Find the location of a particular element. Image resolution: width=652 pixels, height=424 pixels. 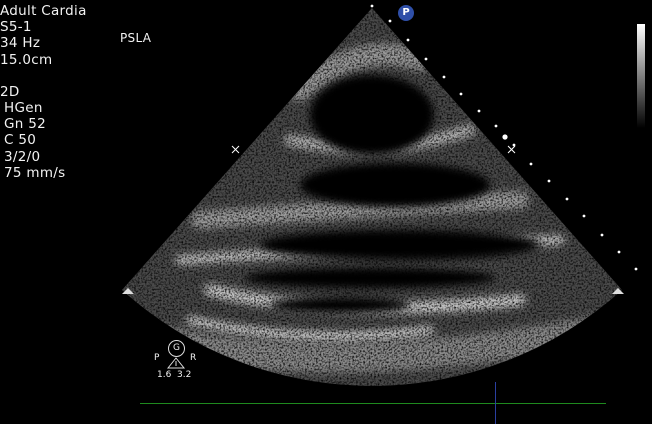

timeline-bar is located at coordinates (373, 403).